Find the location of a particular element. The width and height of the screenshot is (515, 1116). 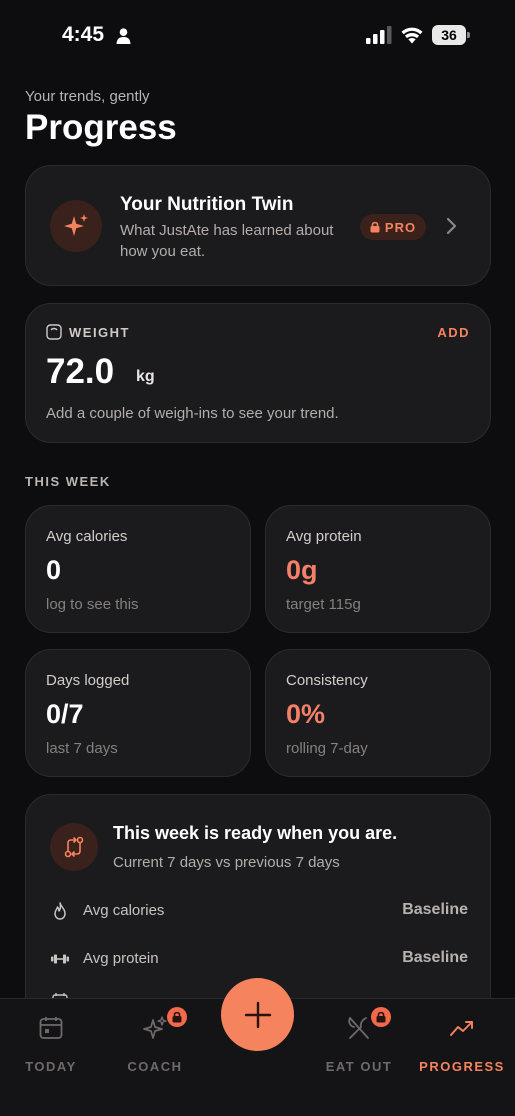

cellular-signal-icon is located at coordinates (379, 35).